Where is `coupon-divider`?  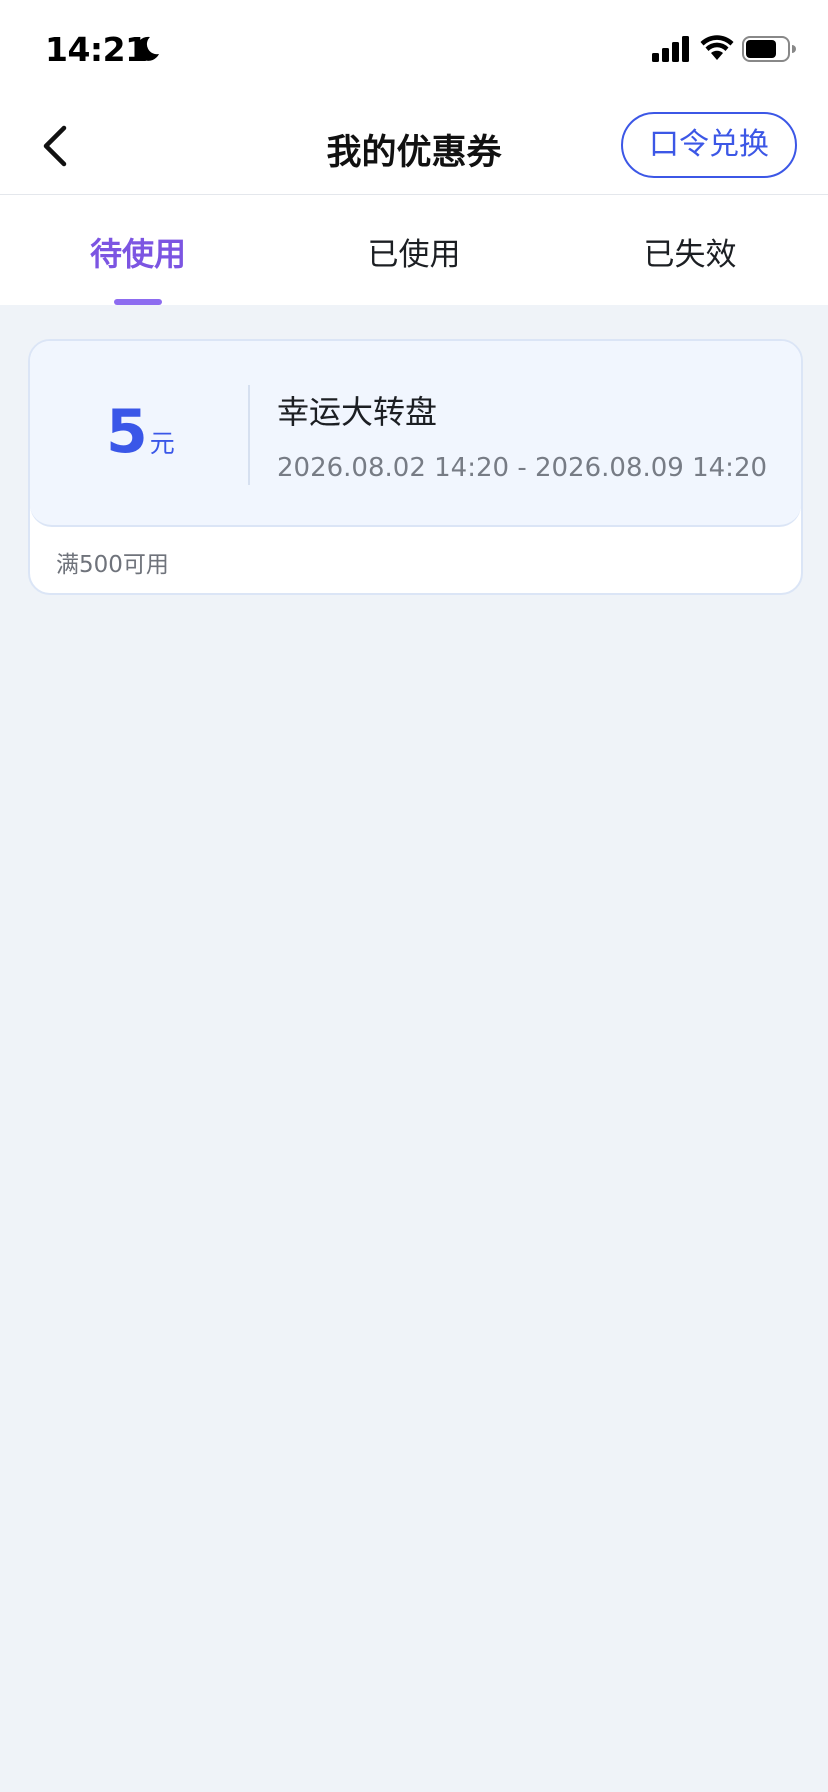
coupon-divider is located at coordinates (249, 435).